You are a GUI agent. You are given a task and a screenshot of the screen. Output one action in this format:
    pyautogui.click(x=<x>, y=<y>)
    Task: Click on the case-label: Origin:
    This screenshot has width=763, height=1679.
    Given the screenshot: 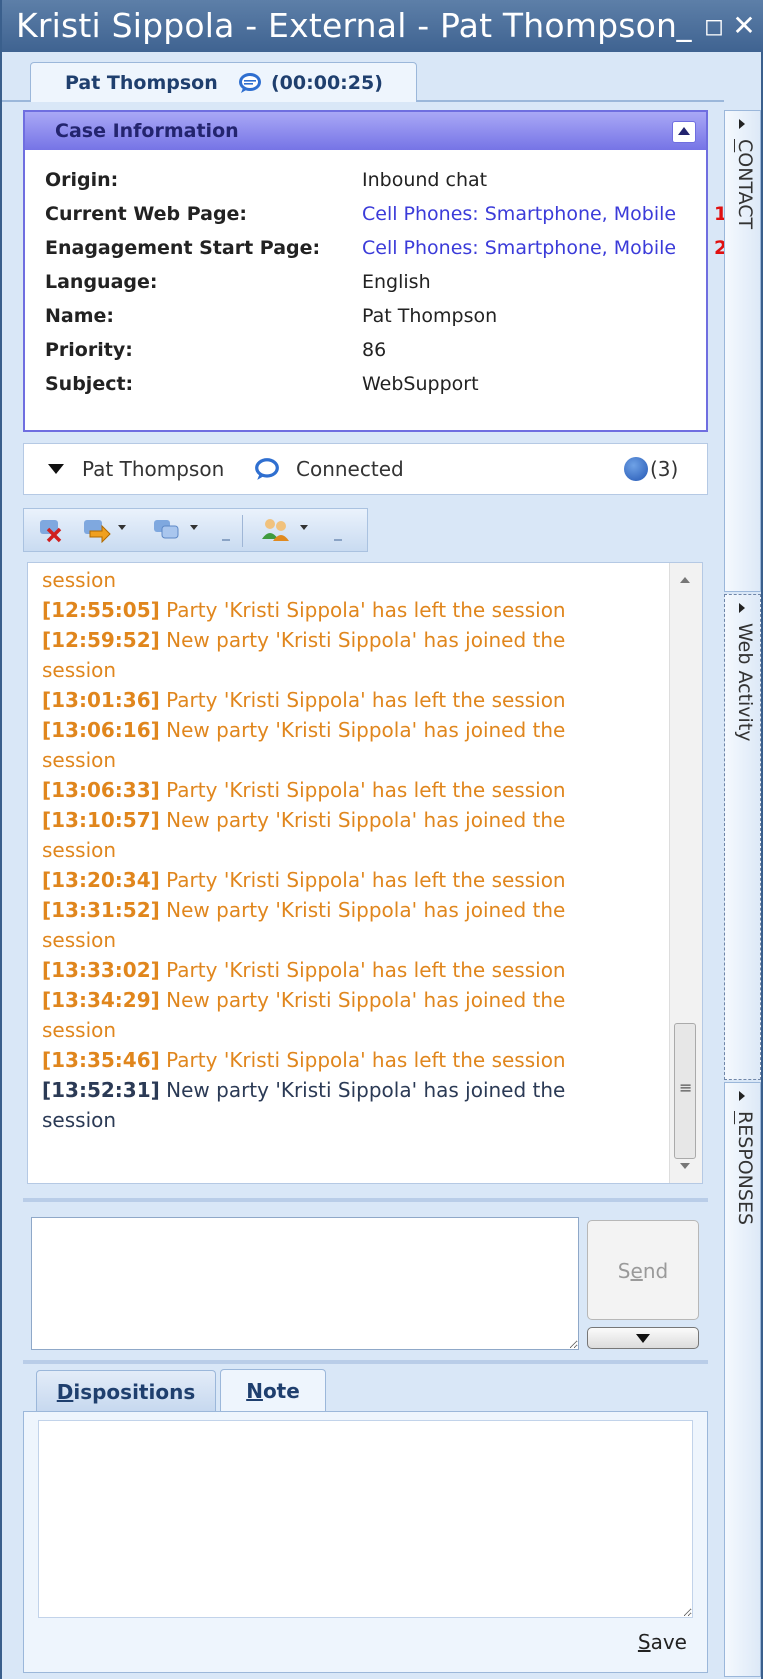 What is the action you would take?
    pyautogui.click(x=82, y=180)
    